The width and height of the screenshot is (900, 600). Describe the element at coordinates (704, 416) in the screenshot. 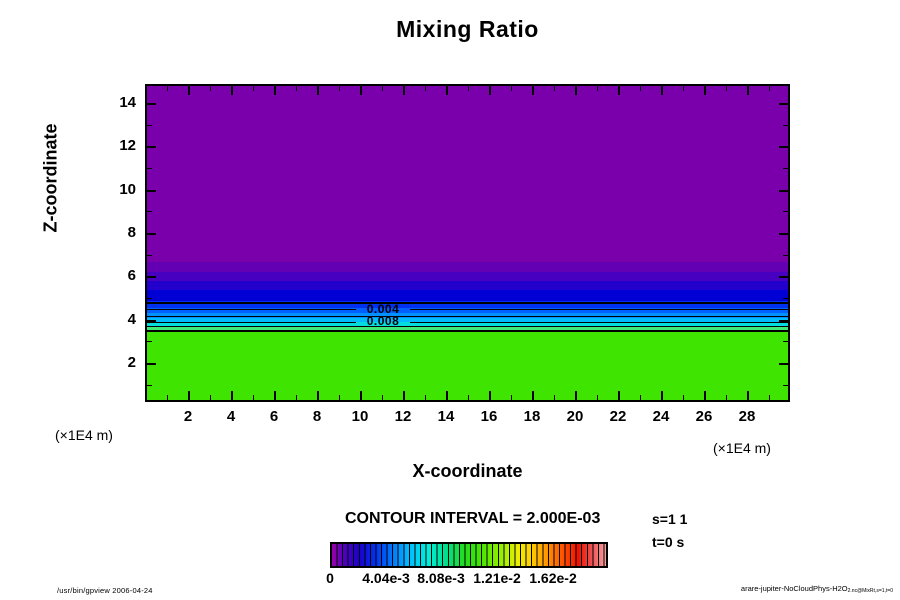

I see `x-tick-label: 26` at that location.